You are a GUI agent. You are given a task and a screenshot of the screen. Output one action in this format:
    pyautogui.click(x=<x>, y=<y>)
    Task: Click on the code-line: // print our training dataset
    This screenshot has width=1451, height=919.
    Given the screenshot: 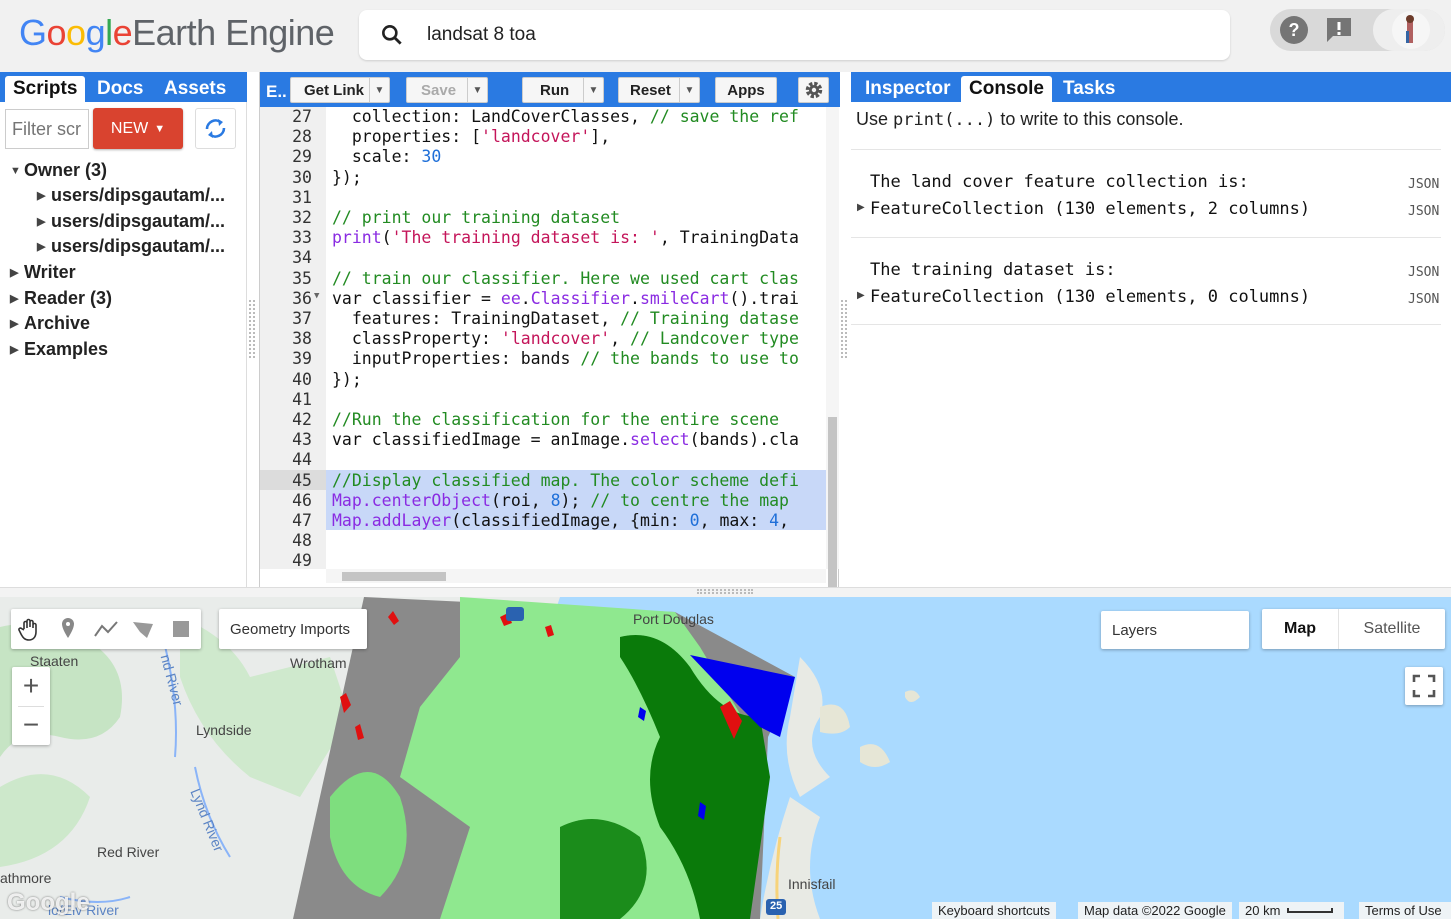 What is the action you would take?
    pyautogui.click(x=476, y=218)
    